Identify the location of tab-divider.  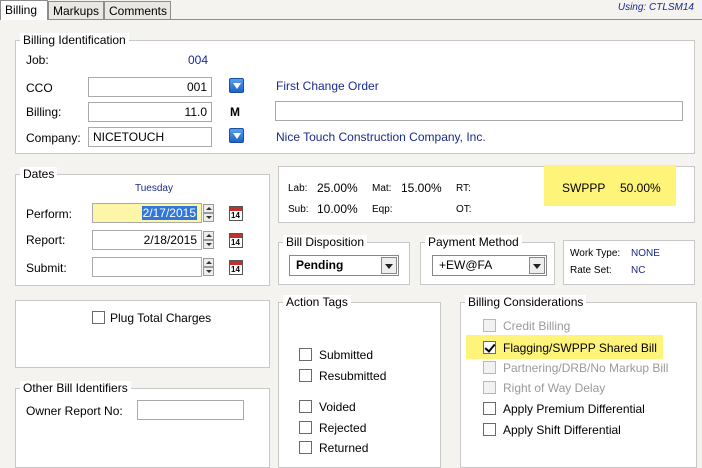
(351, 19).